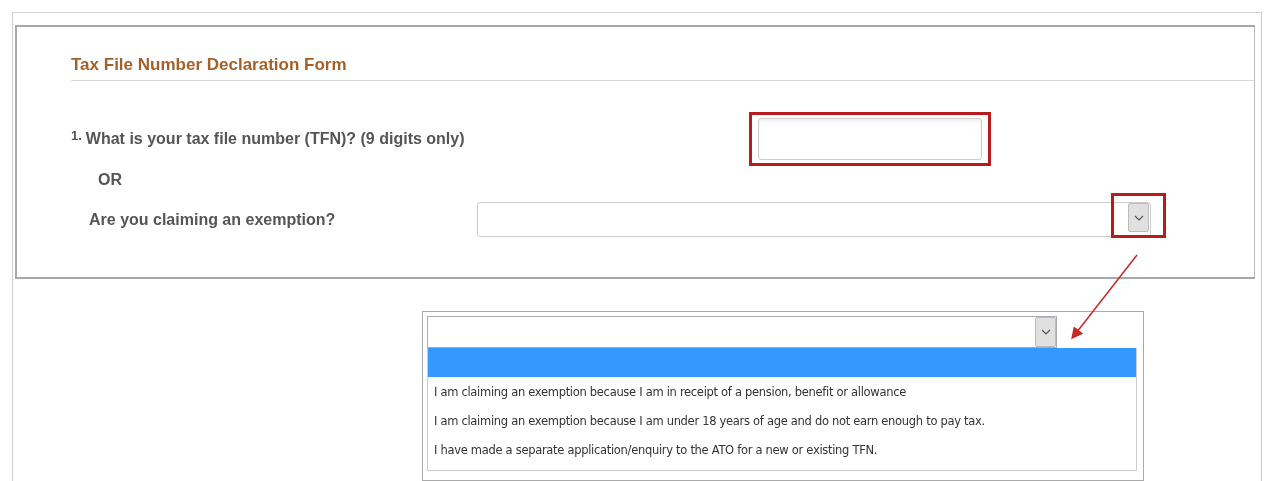  What do you see at coordinates (213, 219) in the screenshot?
I see `exemption-label: Are you claiming an exemption?` at bounding box center [213, 219].